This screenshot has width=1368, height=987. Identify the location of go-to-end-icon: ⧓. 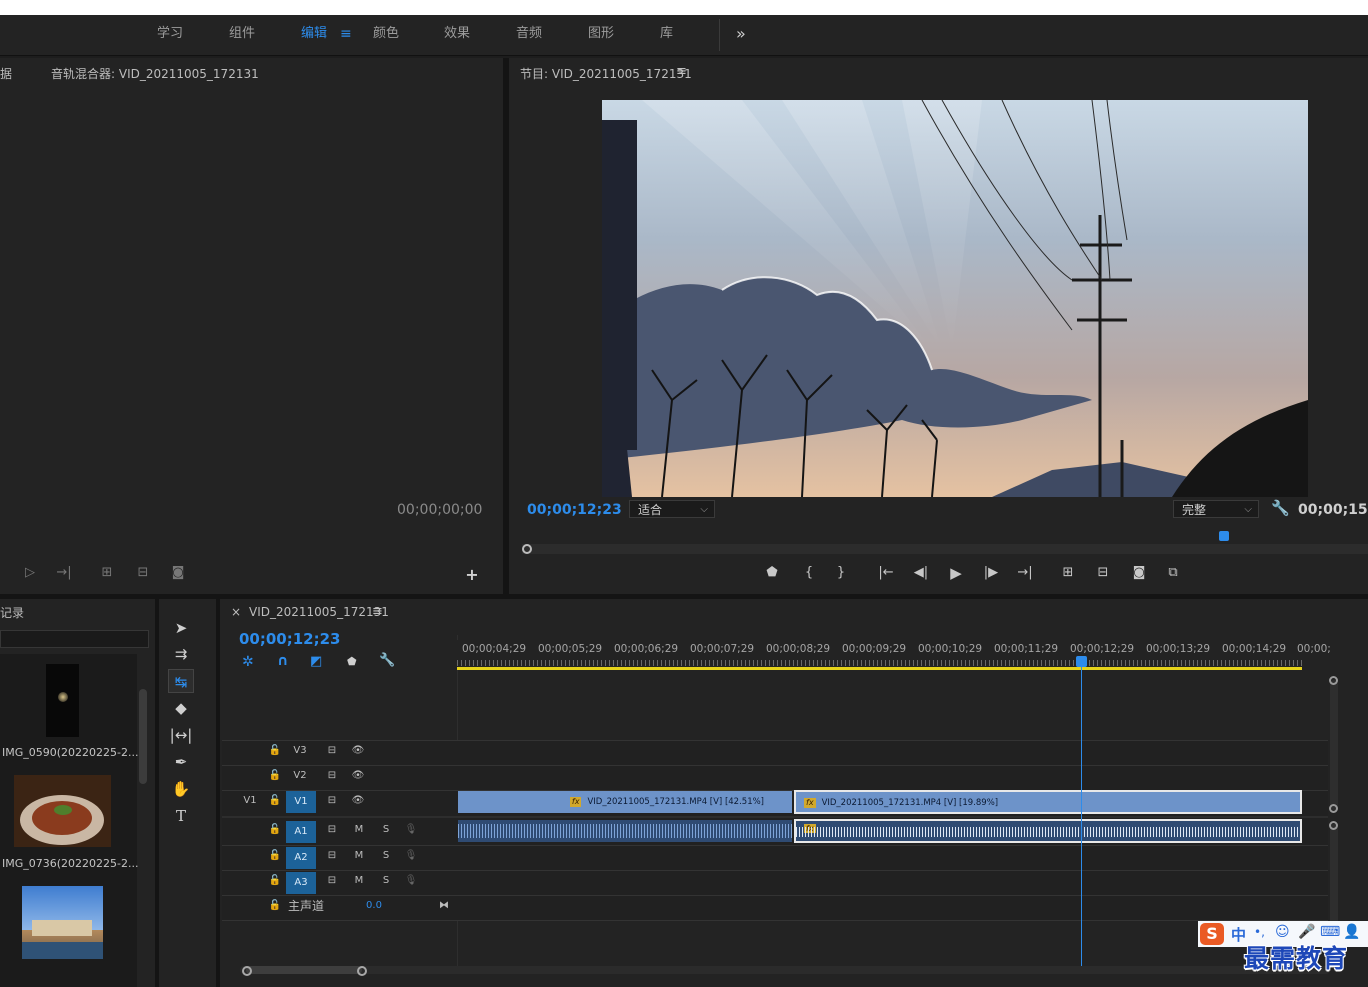
(444, 906).